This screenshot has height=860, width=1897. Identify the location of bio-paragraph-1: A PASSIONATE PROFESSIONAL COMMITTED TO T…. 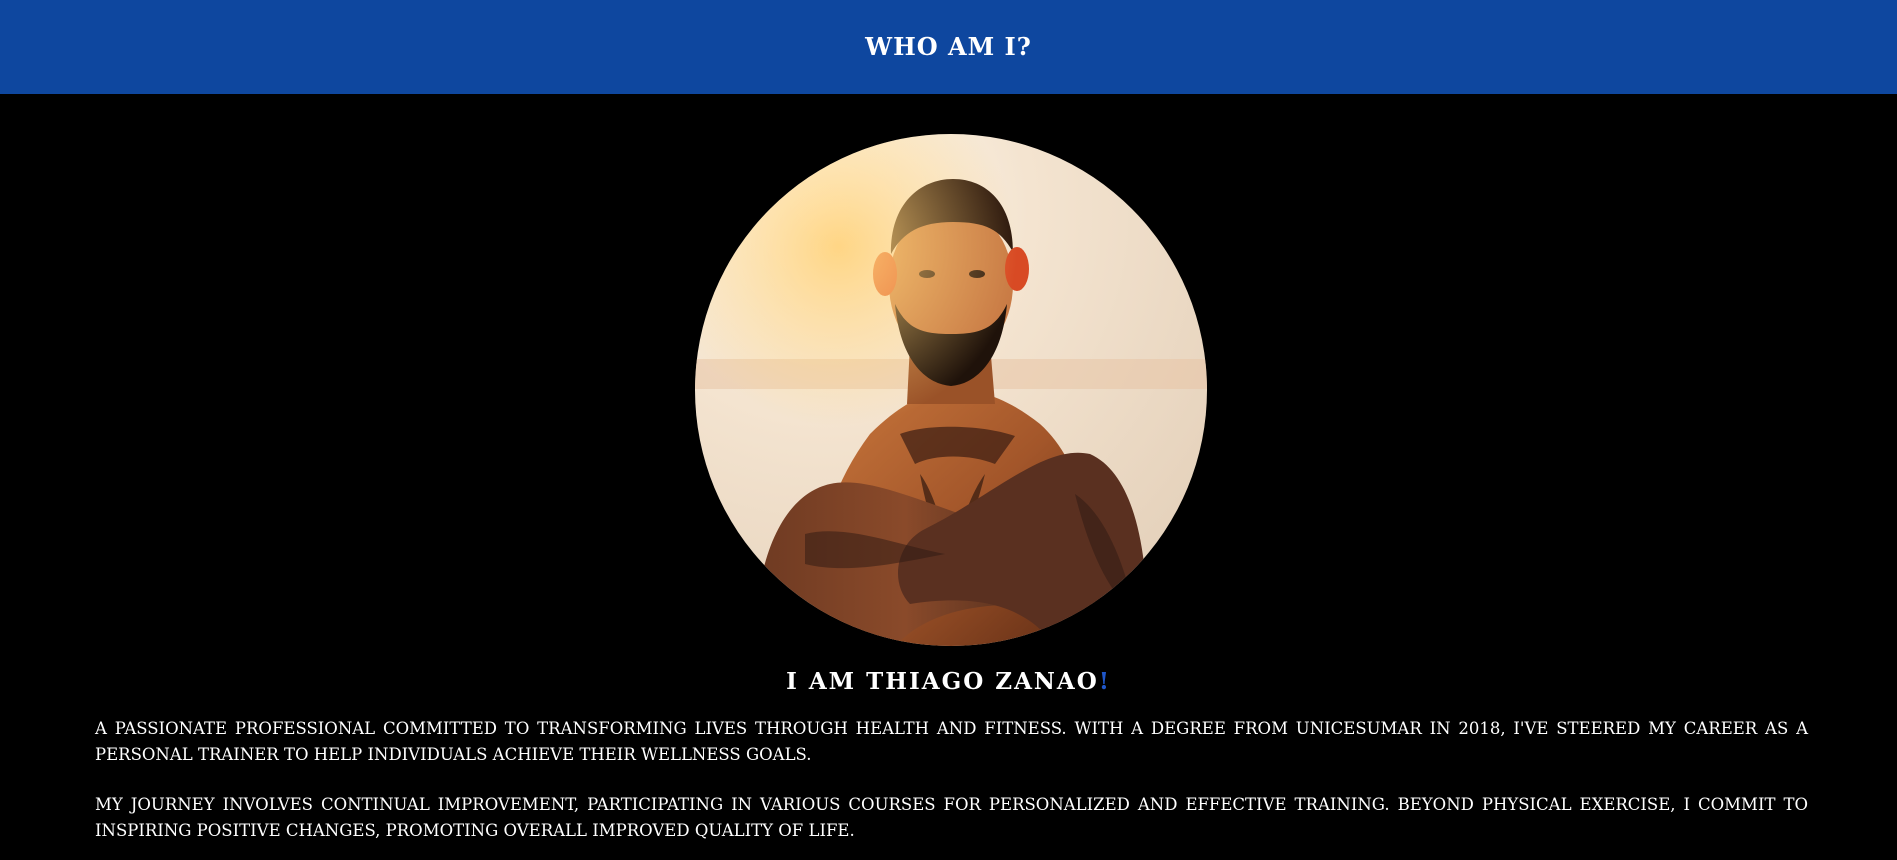
(951, 741).